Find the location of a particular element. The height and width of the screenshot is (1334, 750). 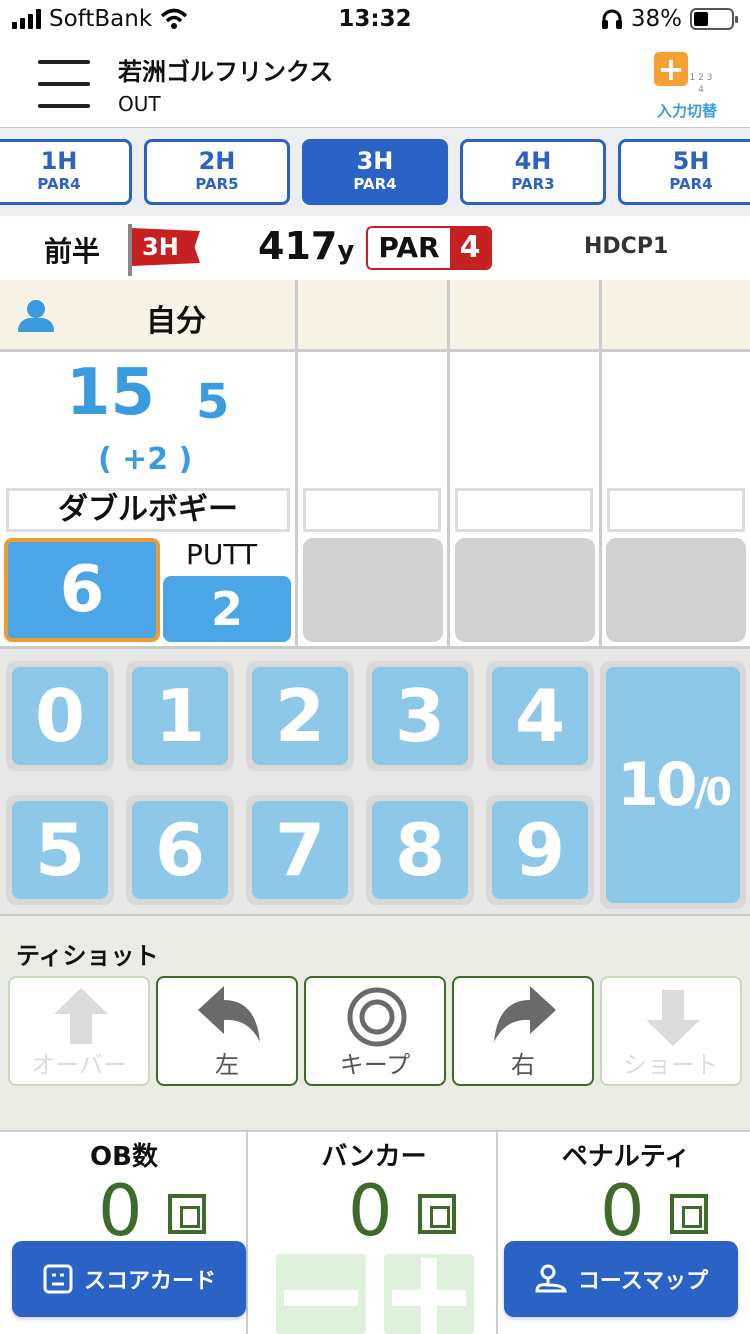

hamburger-menu-icon is located at coordinates (64, 84).